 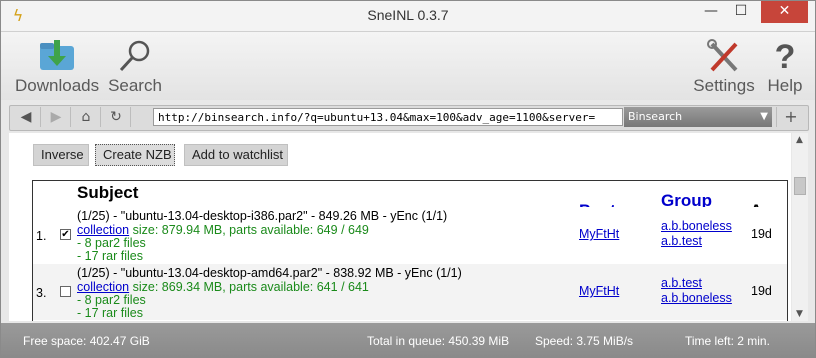 What do you see at coordinates (655, 116) in the screenshot?
I see `search-engine-value: Binsearch` at bounding box center [655, 116].